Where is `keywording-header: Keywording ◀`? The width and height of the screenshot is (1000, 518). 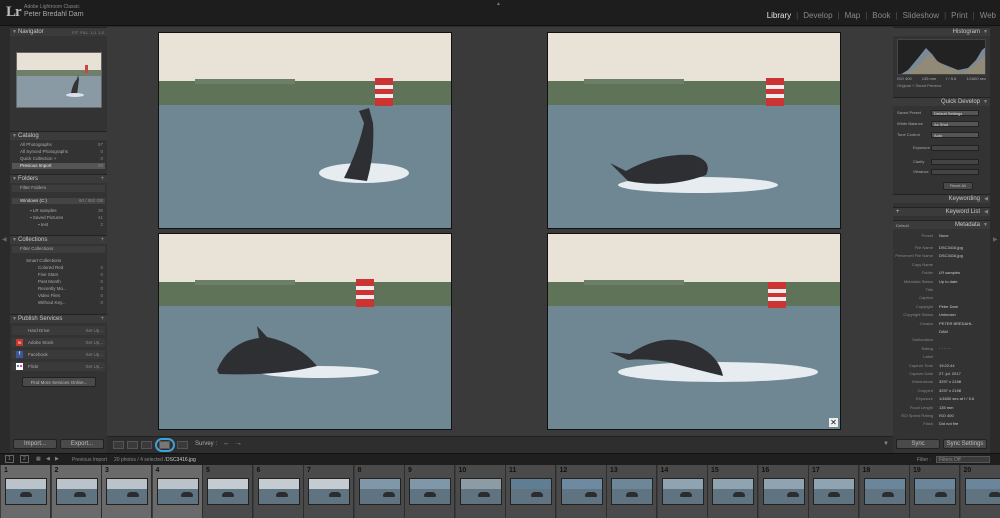
keywording-header: Keywording ◀ is located at coordinates (941, 198).